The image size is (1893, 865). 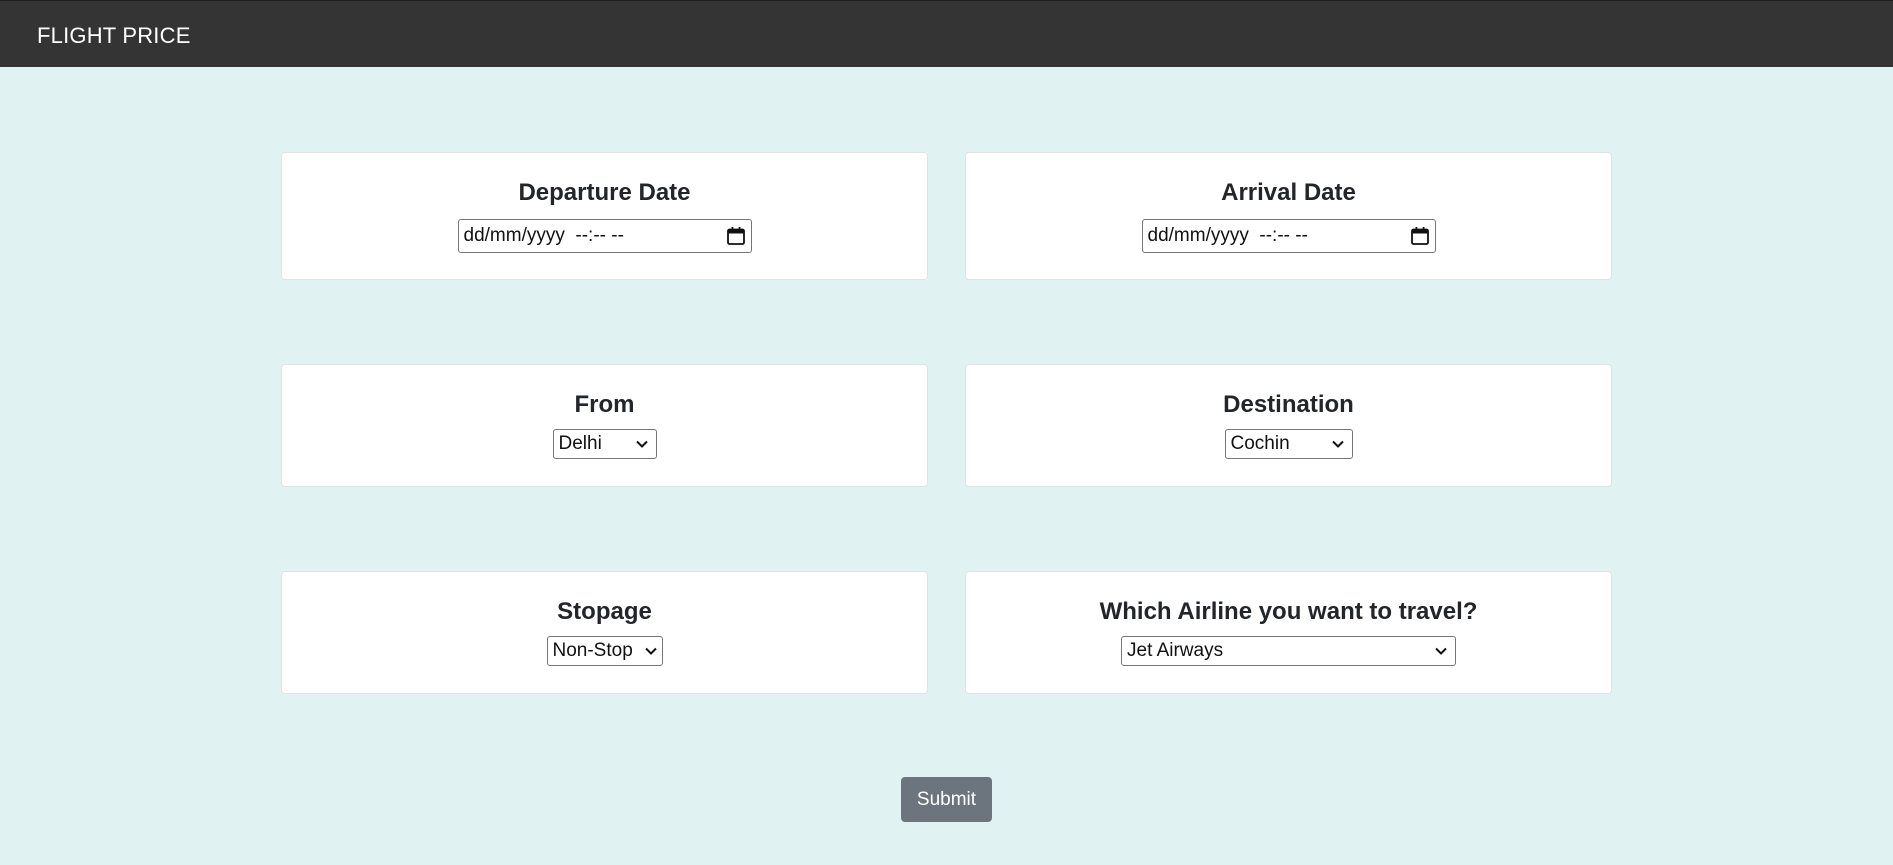 What do you see at coordinates (604, 425) in the screenshot?
I see `from-card: From Delhi` at bounding box center [604, 425].